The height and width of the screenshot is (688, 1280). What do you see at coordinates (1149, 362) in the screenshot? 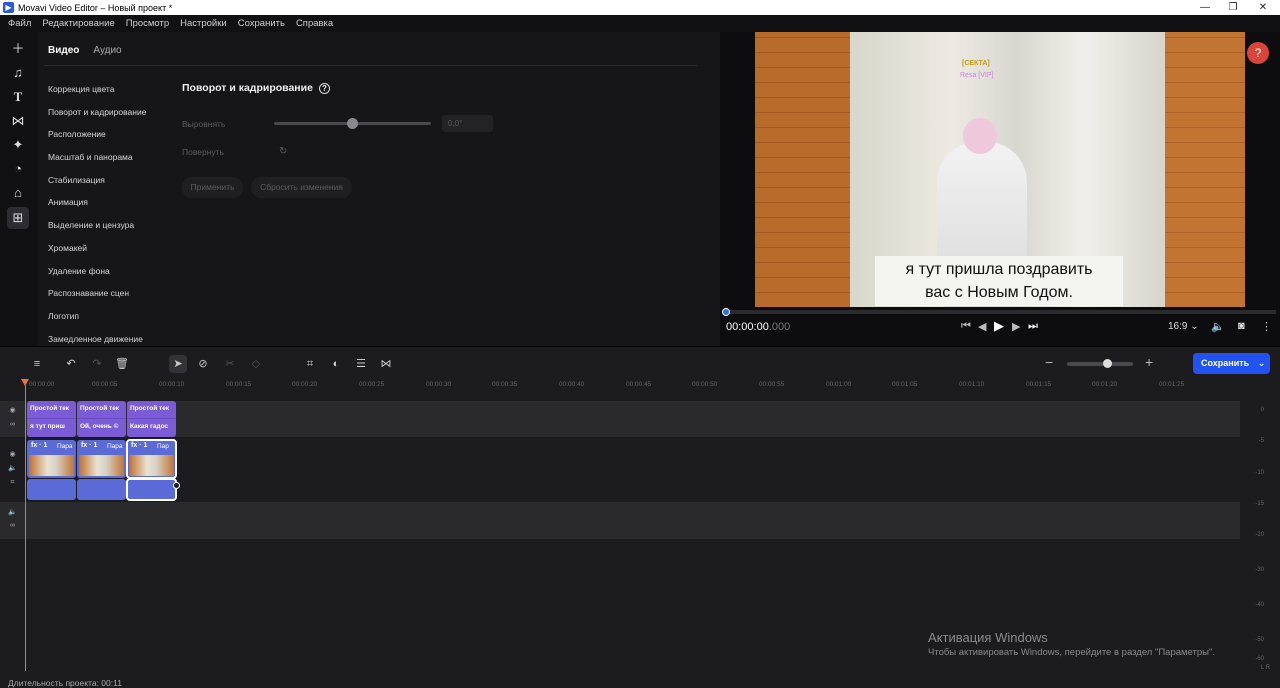
I see `zoom-in-icon: +` at bounding box center [1149, 362].